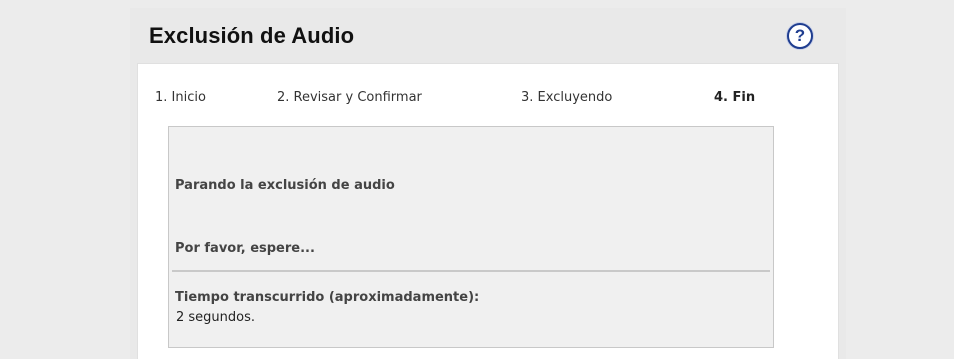  I want to click on dialog-title: Exclusión de Audio, so click(252, 35).